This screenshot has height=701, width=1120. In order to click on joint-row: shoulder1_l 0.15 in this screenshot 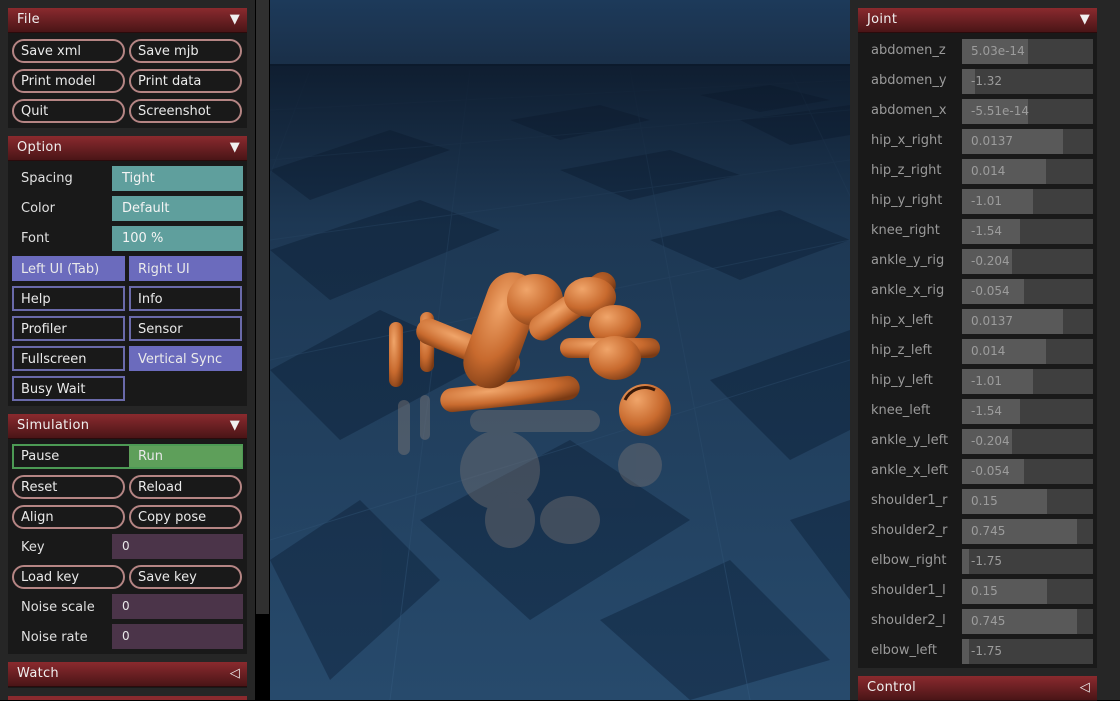, I will do `click(977, 592)`.